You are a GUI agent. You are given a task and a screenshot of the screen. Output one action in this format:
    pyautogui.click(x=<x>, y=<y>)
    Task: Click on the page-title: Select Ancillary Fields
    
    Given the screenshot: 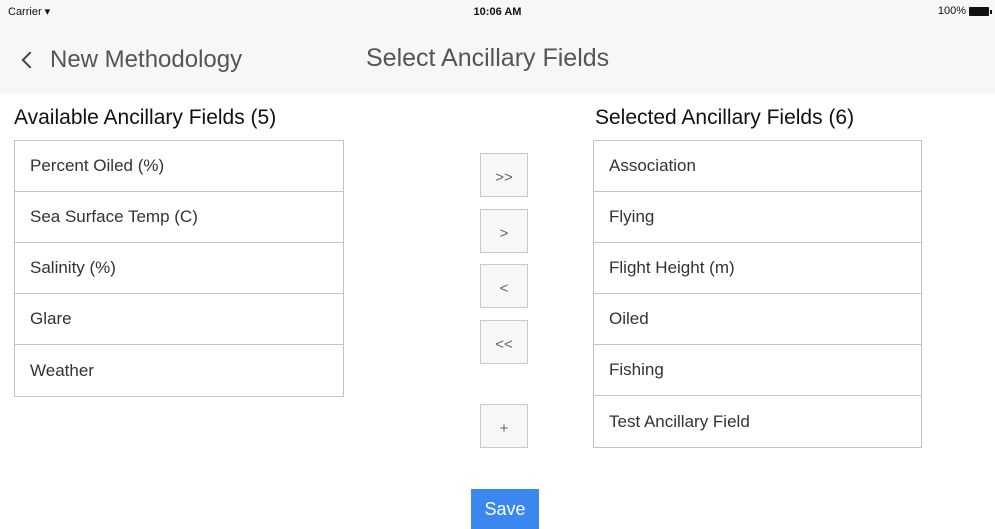 What is the action you would take?
    pyautogui.click(x=488, y=58)
    